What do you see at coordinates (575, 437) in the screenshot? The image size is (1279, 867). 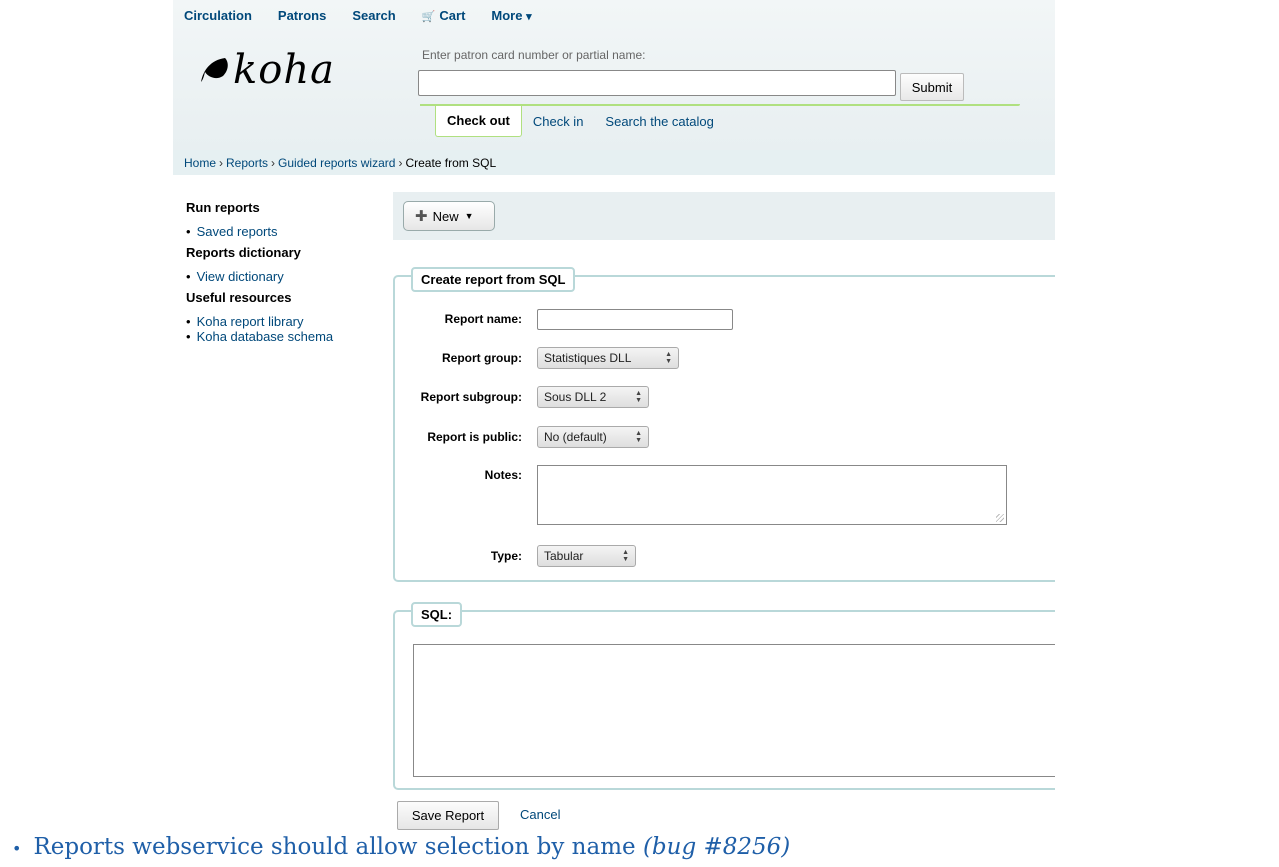 I see `report-public-value: No (default)` at bounding box center [575, 437].